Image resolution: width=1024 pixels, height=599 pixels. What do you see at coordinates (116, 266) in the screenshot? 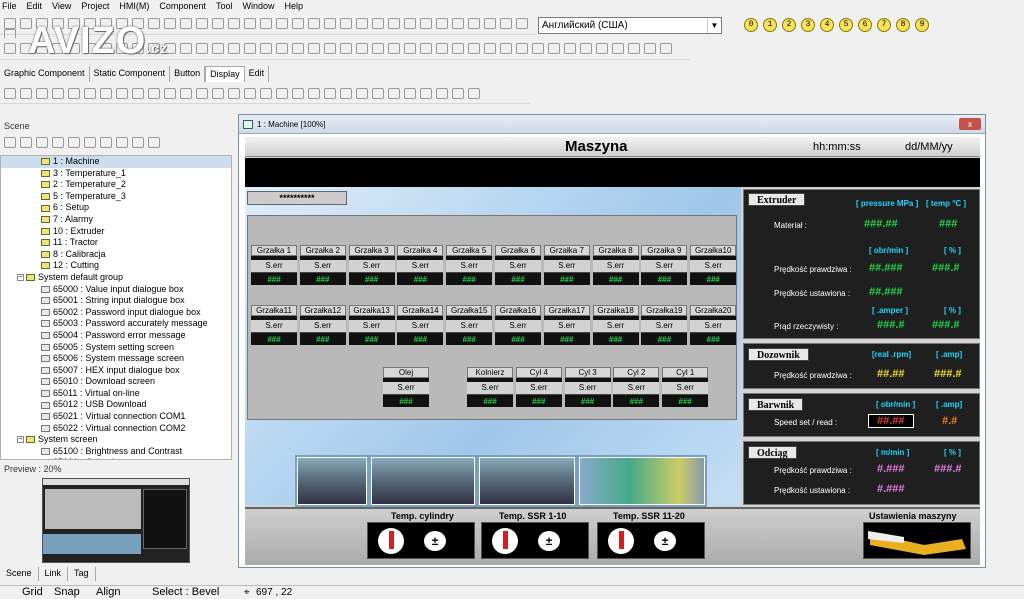
I see `tree-item: 12 : Cutting` at bounding box center [116, 266].